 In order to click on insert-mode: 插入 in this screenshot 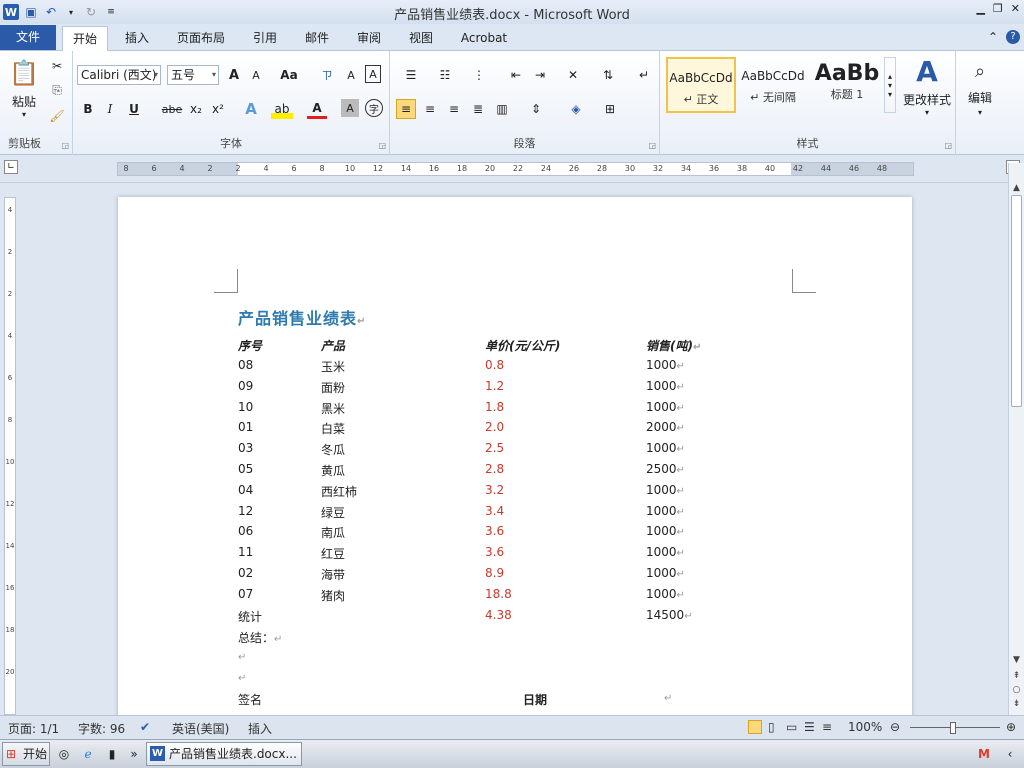, I will do `click(260, 728)`.